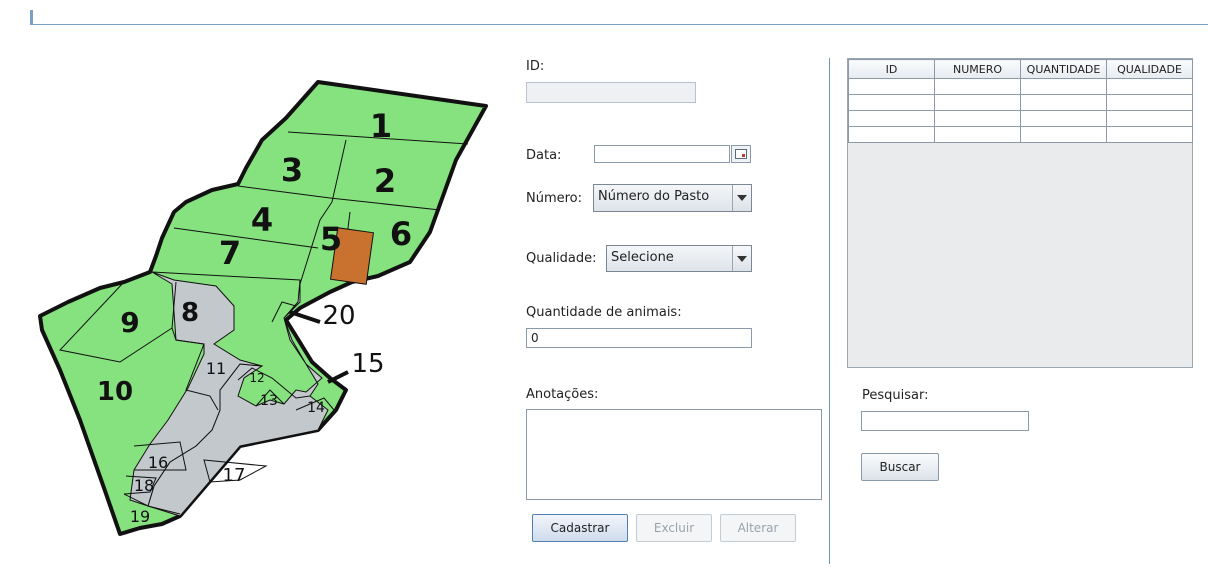 The image size is (1208, 576). What do you see at coordinates (674, 454) in the screenshot?
I see `anotacoes-textarea` at bounding box center [674, 454].